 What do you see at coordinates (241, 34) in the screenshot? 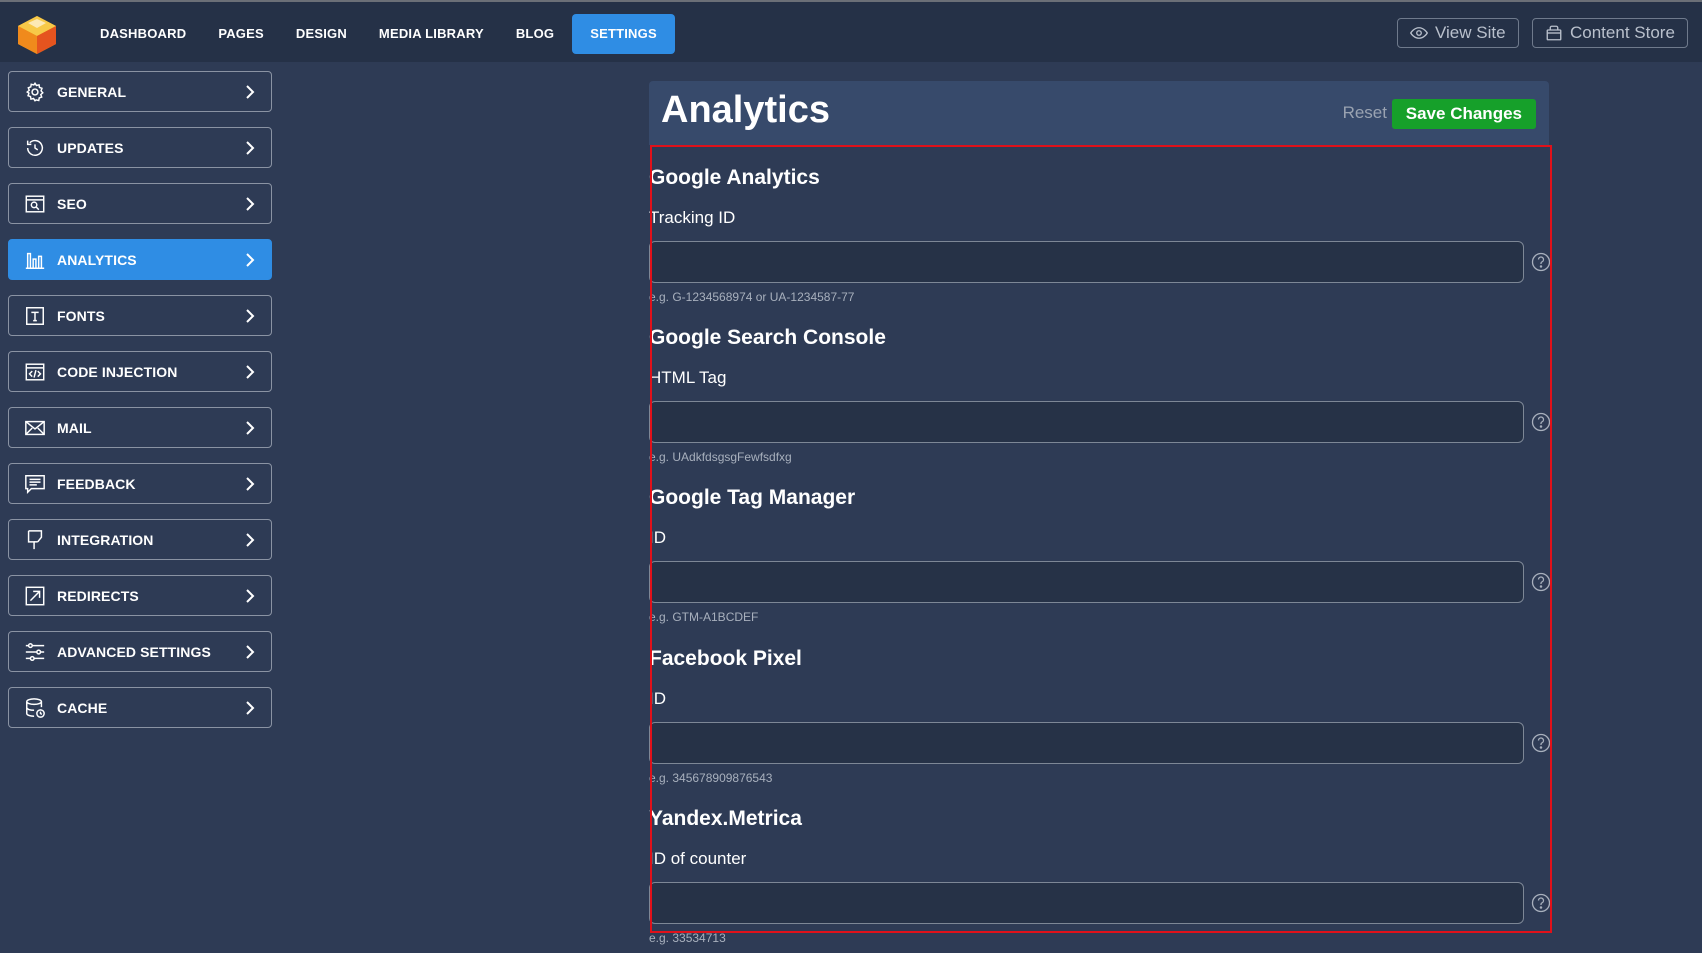
I see `nav-pages: PAGES` at bounding box center [241, 34].